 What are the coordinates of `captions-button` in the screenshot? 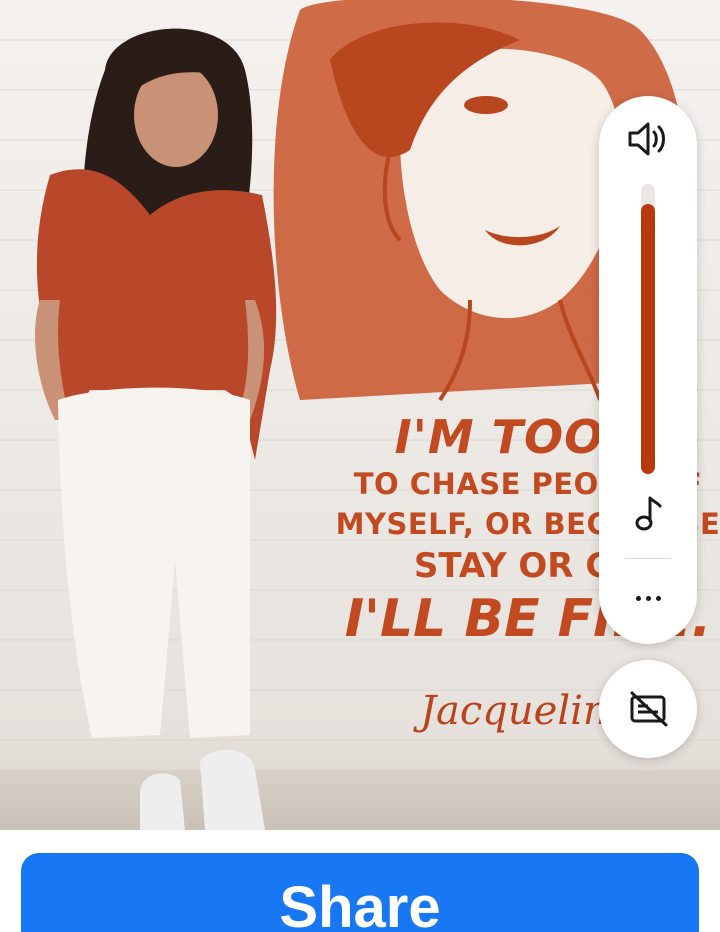 It's located at (648, 709).